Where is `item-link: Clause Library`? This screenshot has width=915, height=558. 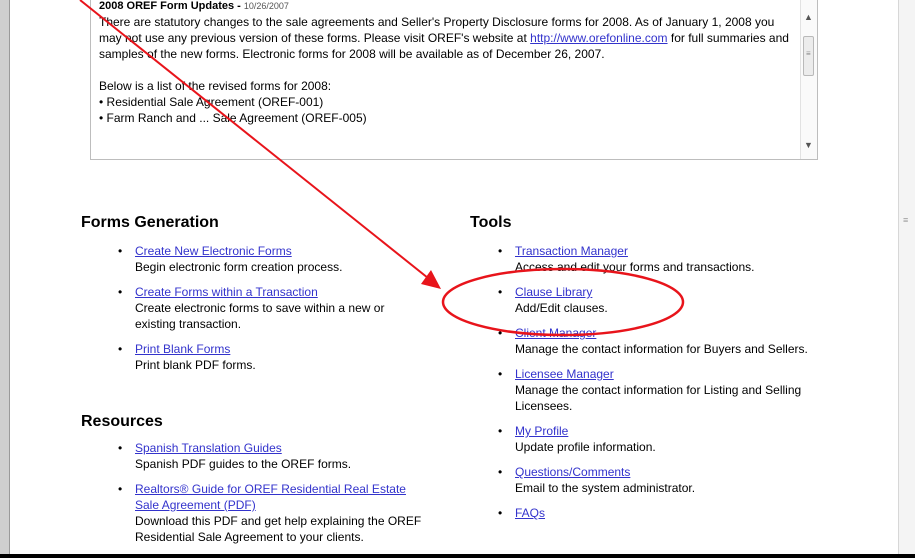
item-link: Clause Library is located at coordinates (667, 292).